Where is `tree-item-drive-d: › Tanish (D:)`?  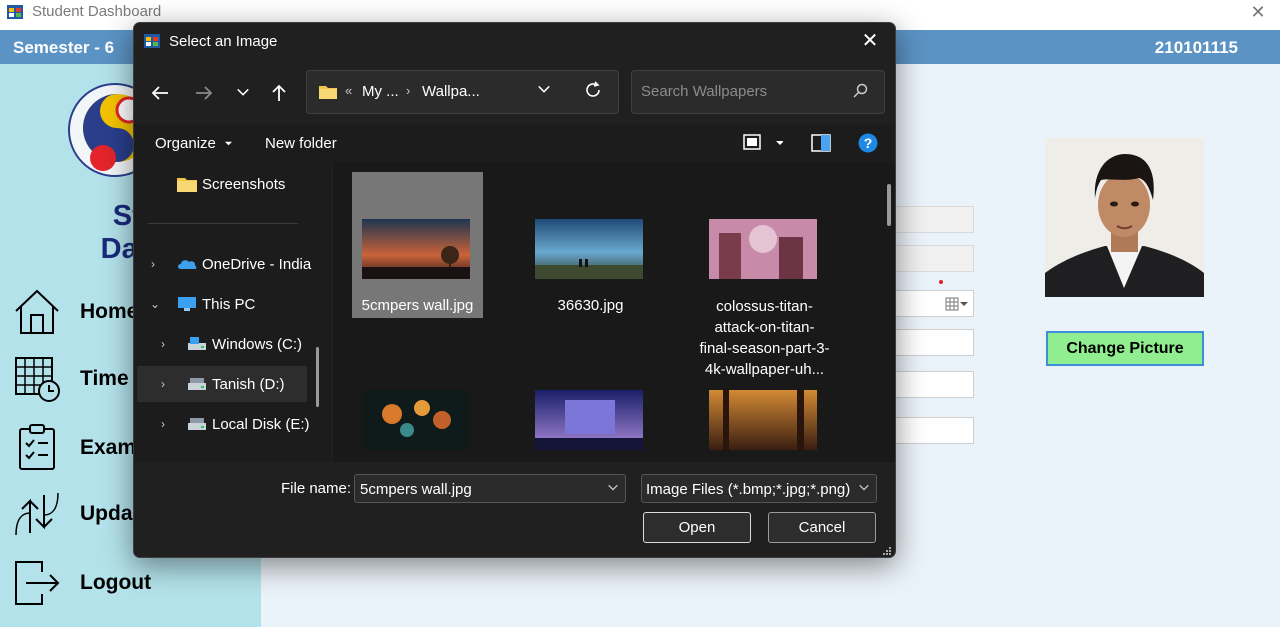
tree-item-drive-d: › Tanish (D:) is located at coordinates (222, 384).